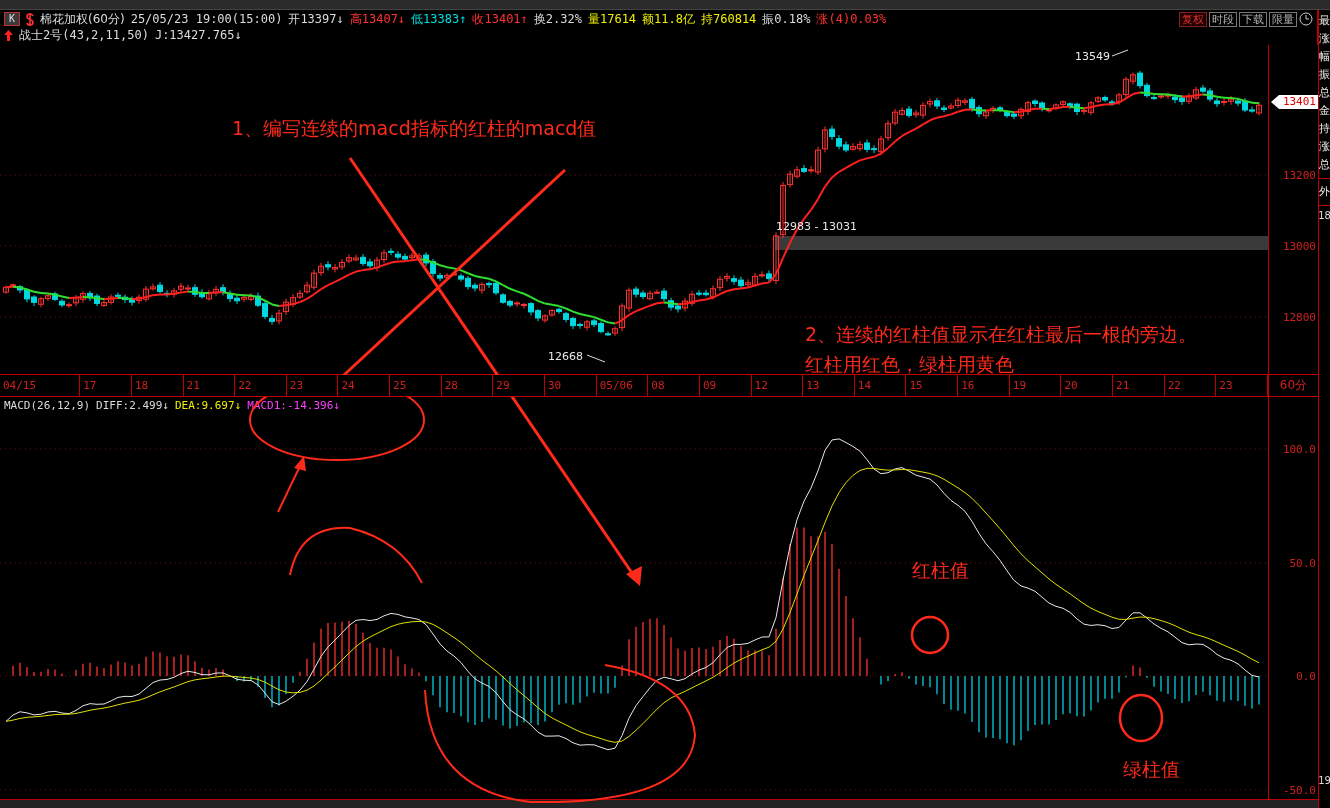 The width and height of the screenshot is (1330, 808). What do you see at coordinates (377, 19) in the screenshot?
I see `quote-value: 高13407↓` at bounding box center [377, 19].